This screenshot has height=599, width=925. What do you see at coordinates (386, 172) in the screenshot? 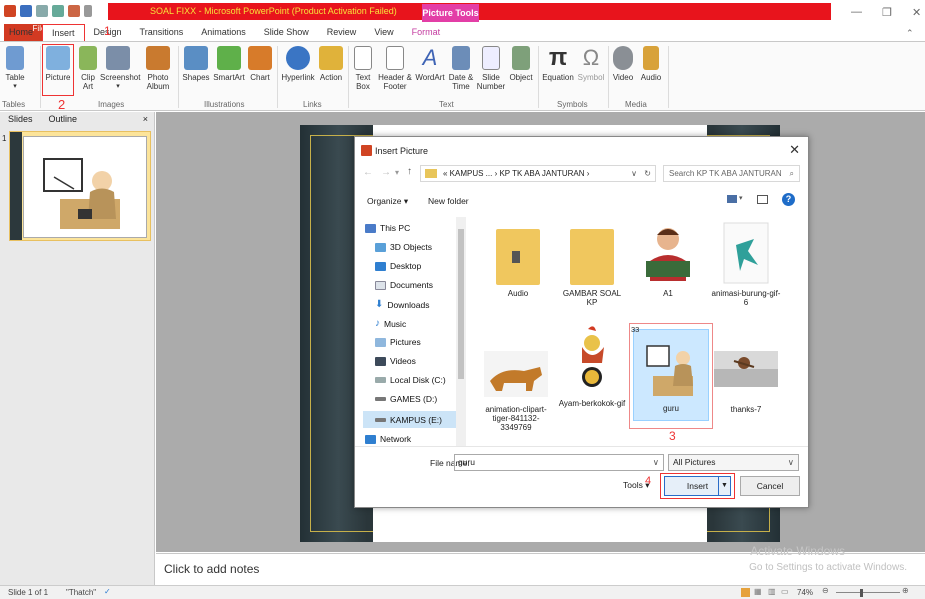
I see `forward-arrow-icon: →` at bounding box center [386, 172].